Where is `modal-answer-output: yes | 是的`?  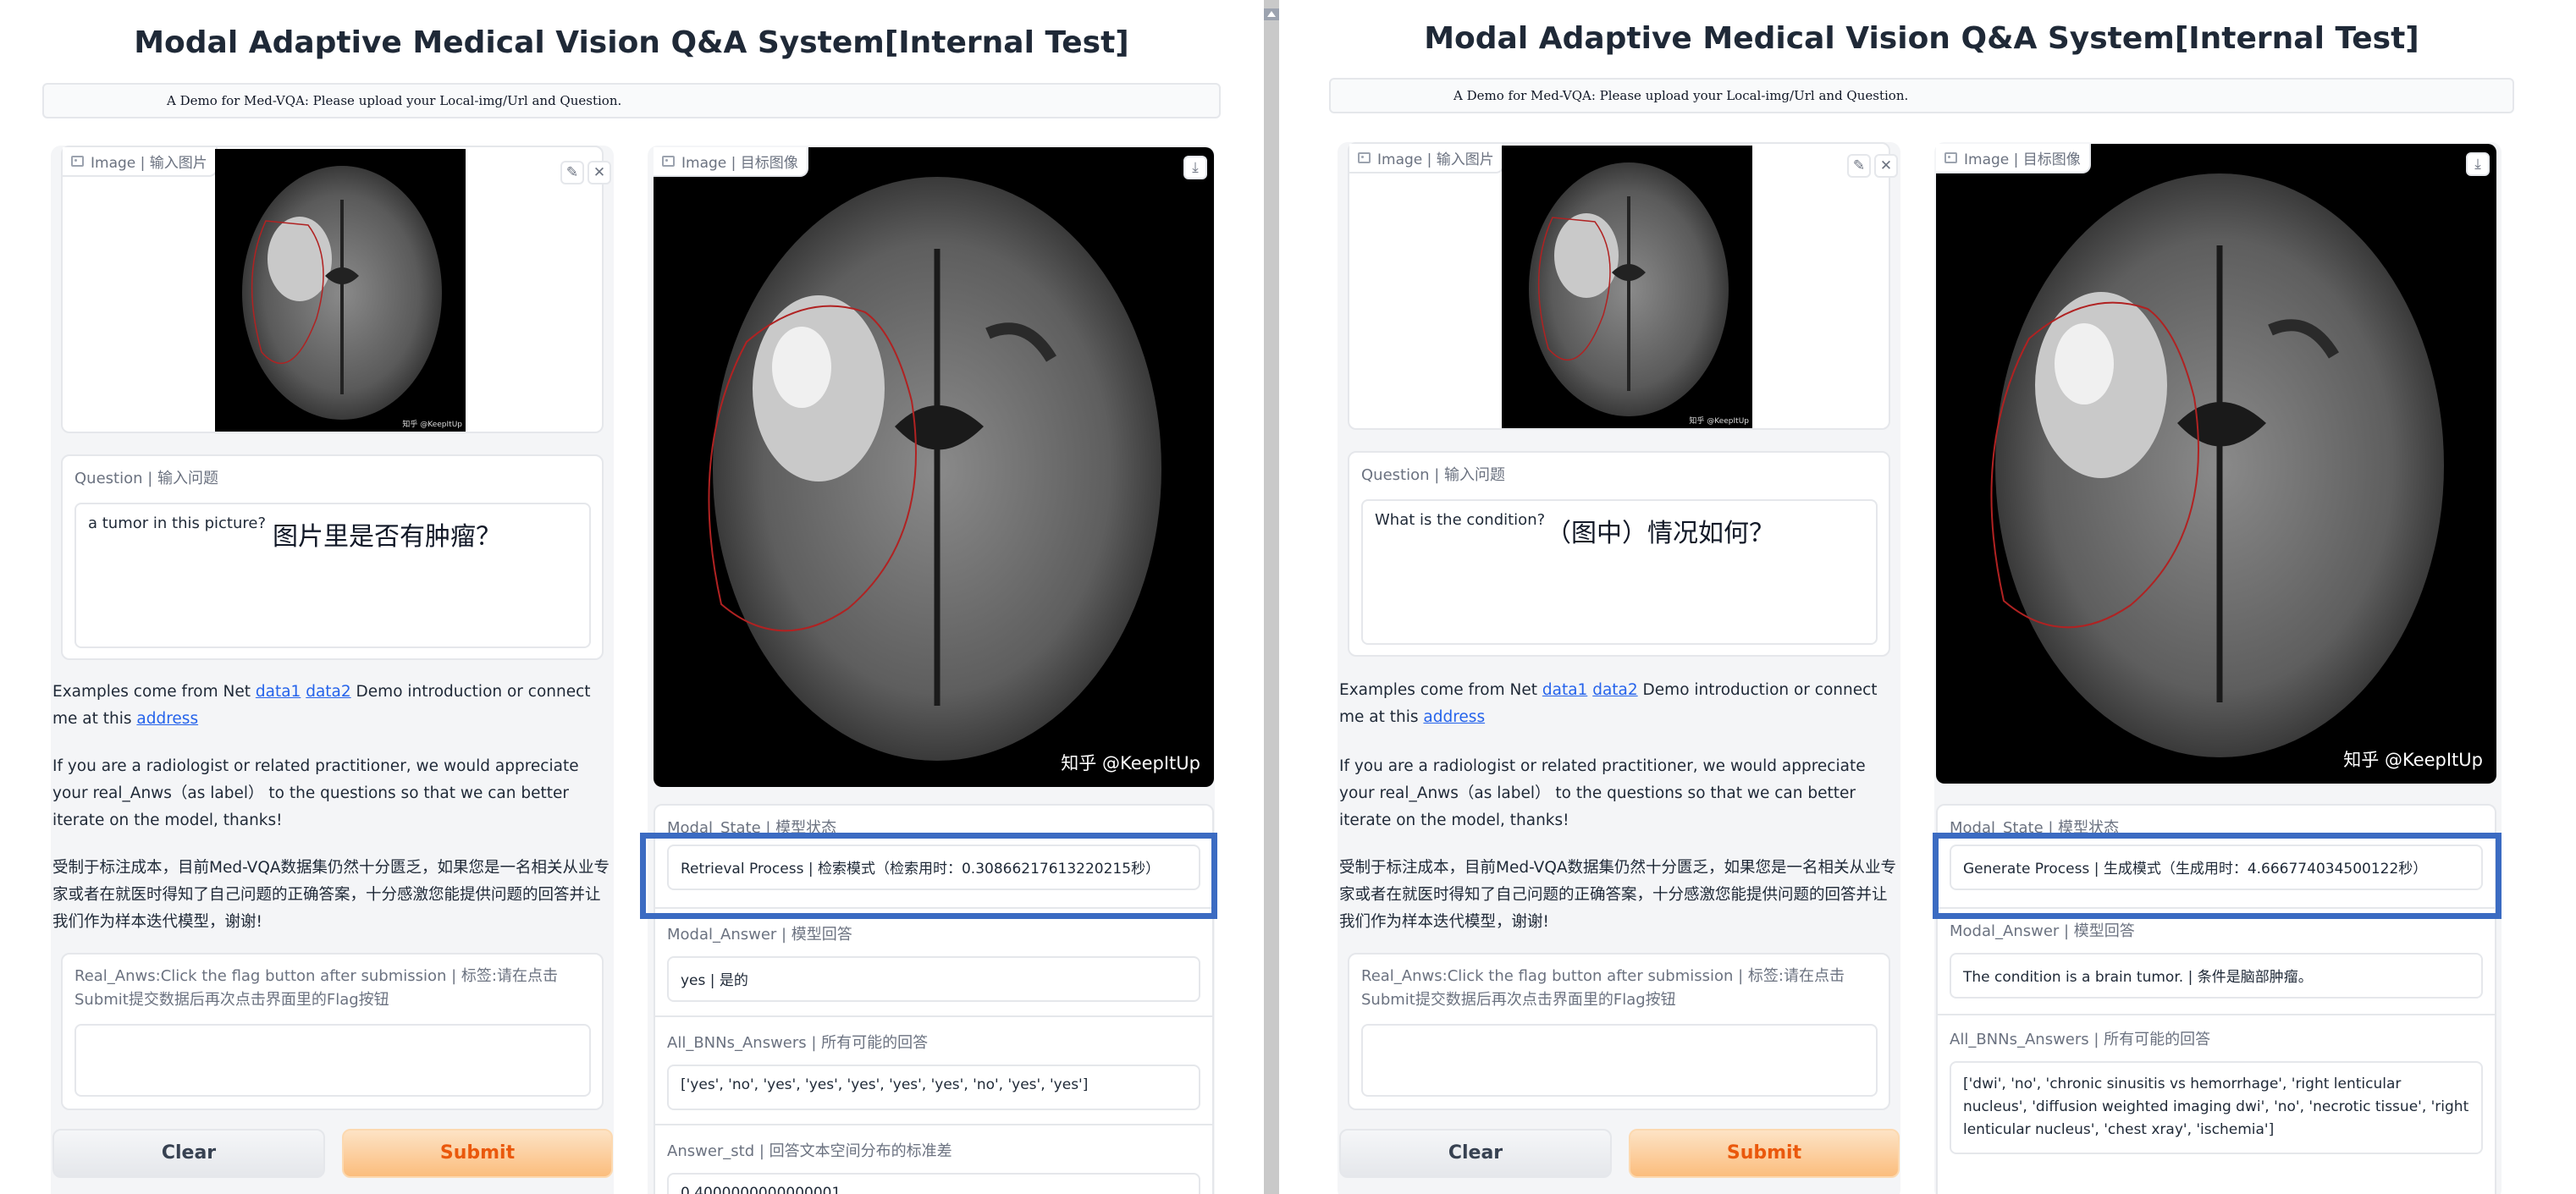 modal-answer-output: yes | 是的 is located at coordinates (934, 979).